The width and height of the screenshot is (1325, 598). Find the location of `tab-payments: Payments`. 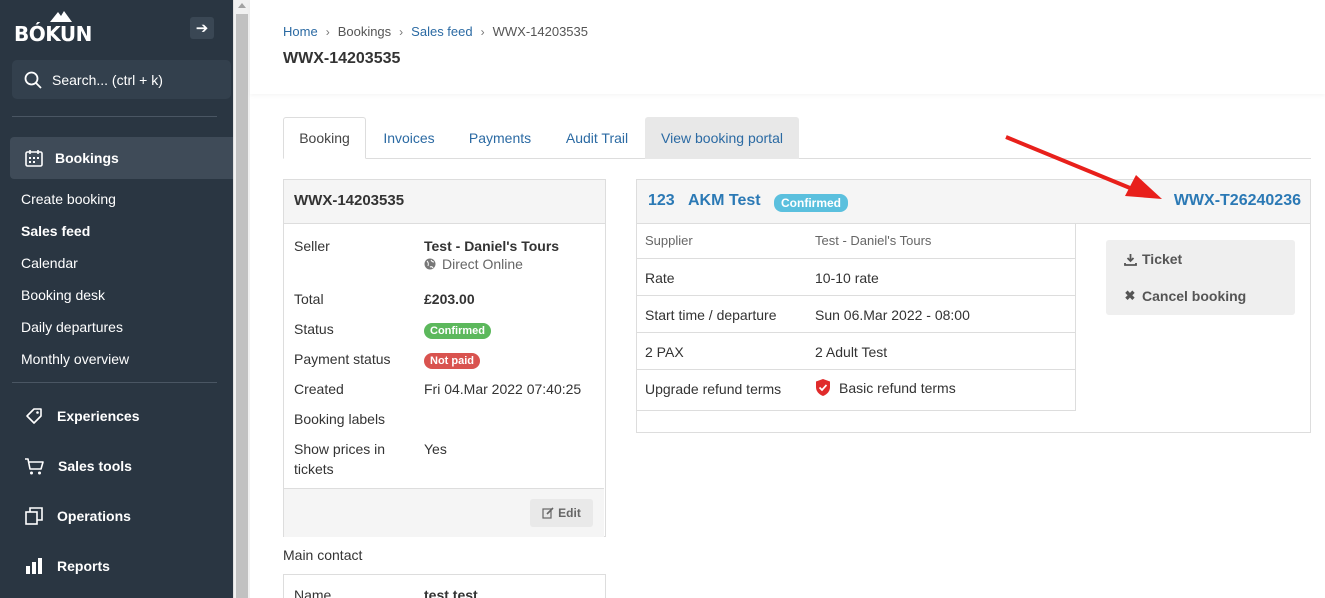

tab-payments: Payments is located at coordinates (500, 138).